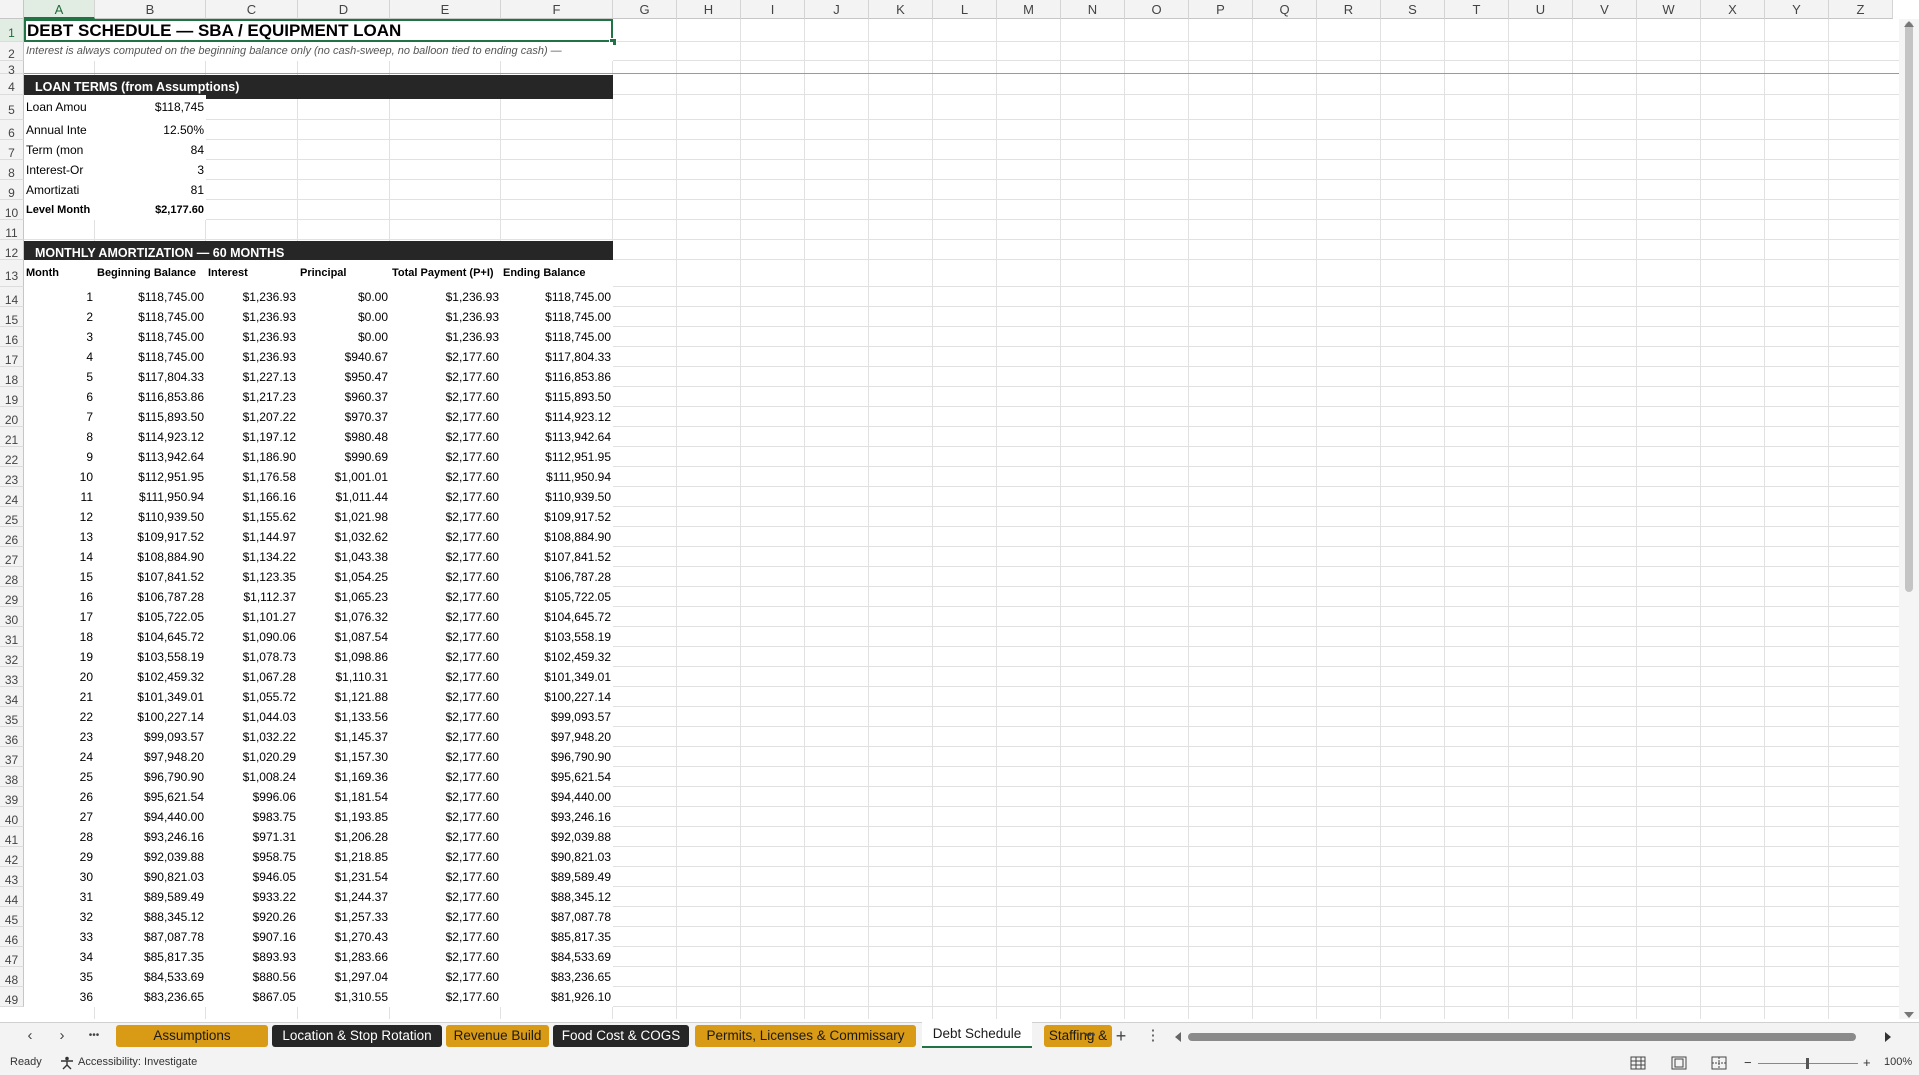 The height and width of the screenshot is (1075, 1919). What do you see at coordinates (12, 697) in the screenshot?
I see `row-header-34: 34` at bounding box center [12, 697].